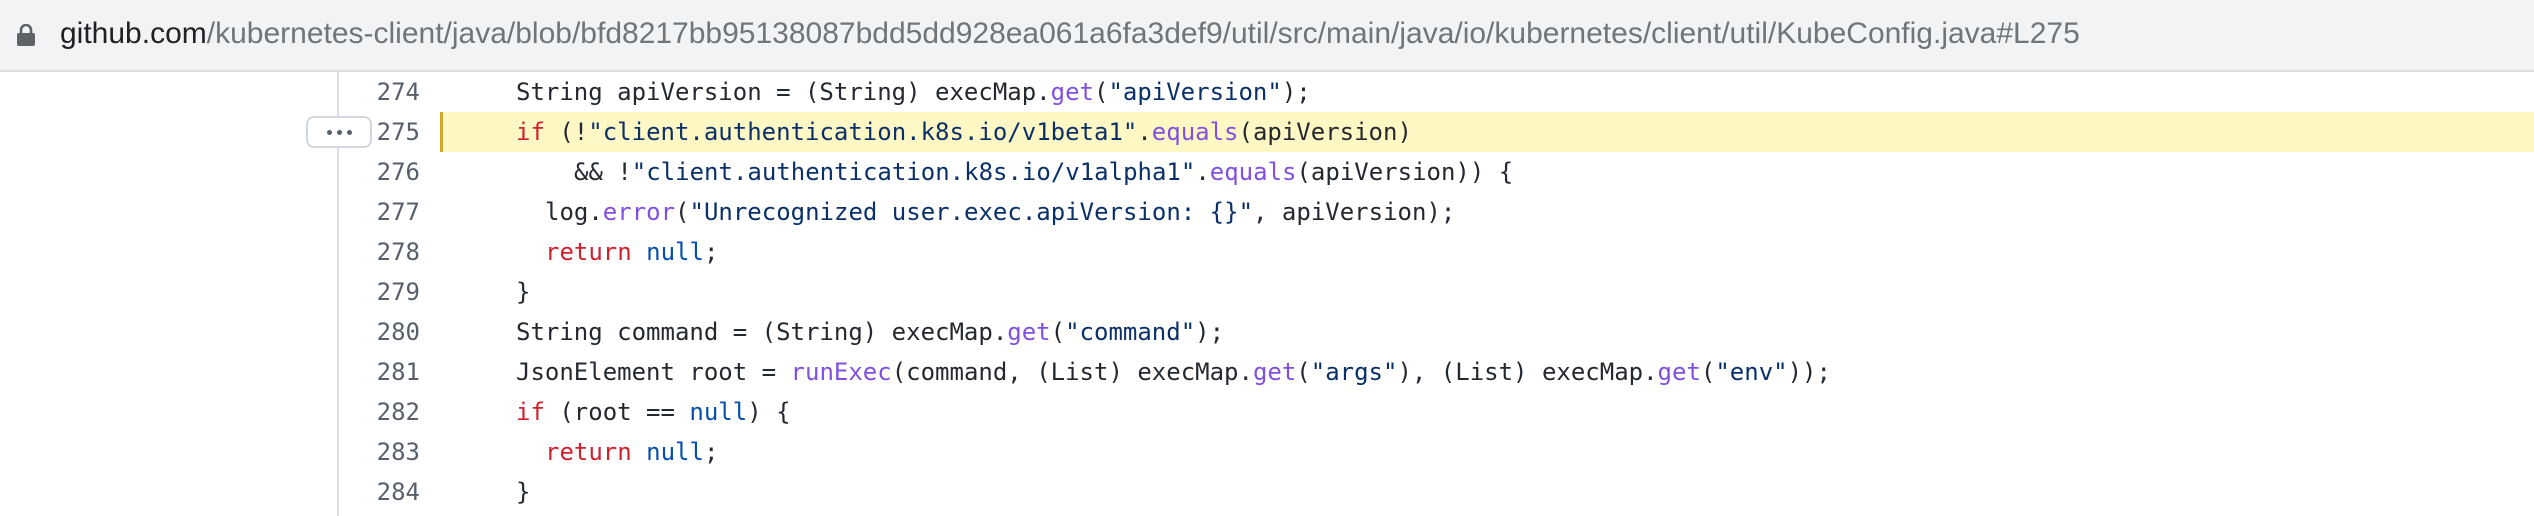 The width and height of the screenshot is (2534, 516). What do you see at coordinates (603, 172) in the screenshot?
I see `code-token: && !` at bounding box center [603, 172].